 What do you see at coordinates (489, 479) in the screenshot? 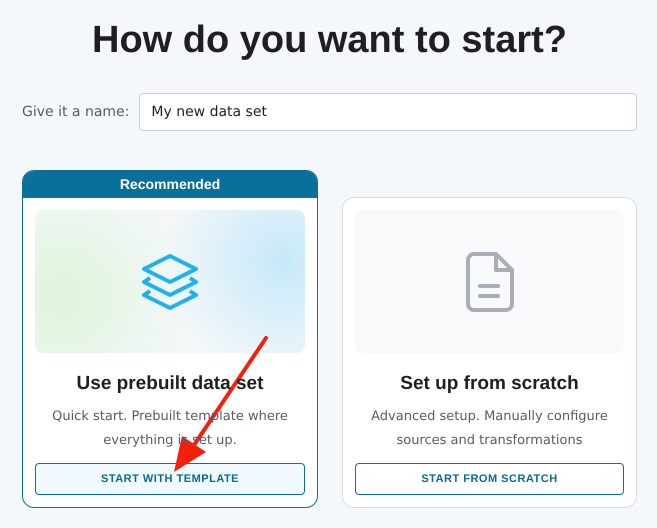
I see `start-button: START FROM SCRATCH` at bounding box center [489, 479].